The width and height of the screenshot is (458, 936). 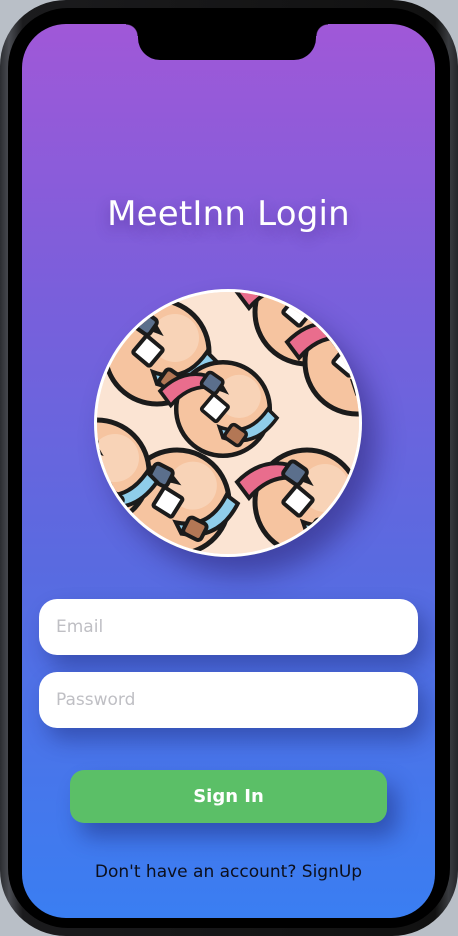 I want to click on sign-in-button: Sign In, so click(x=228, y=796).